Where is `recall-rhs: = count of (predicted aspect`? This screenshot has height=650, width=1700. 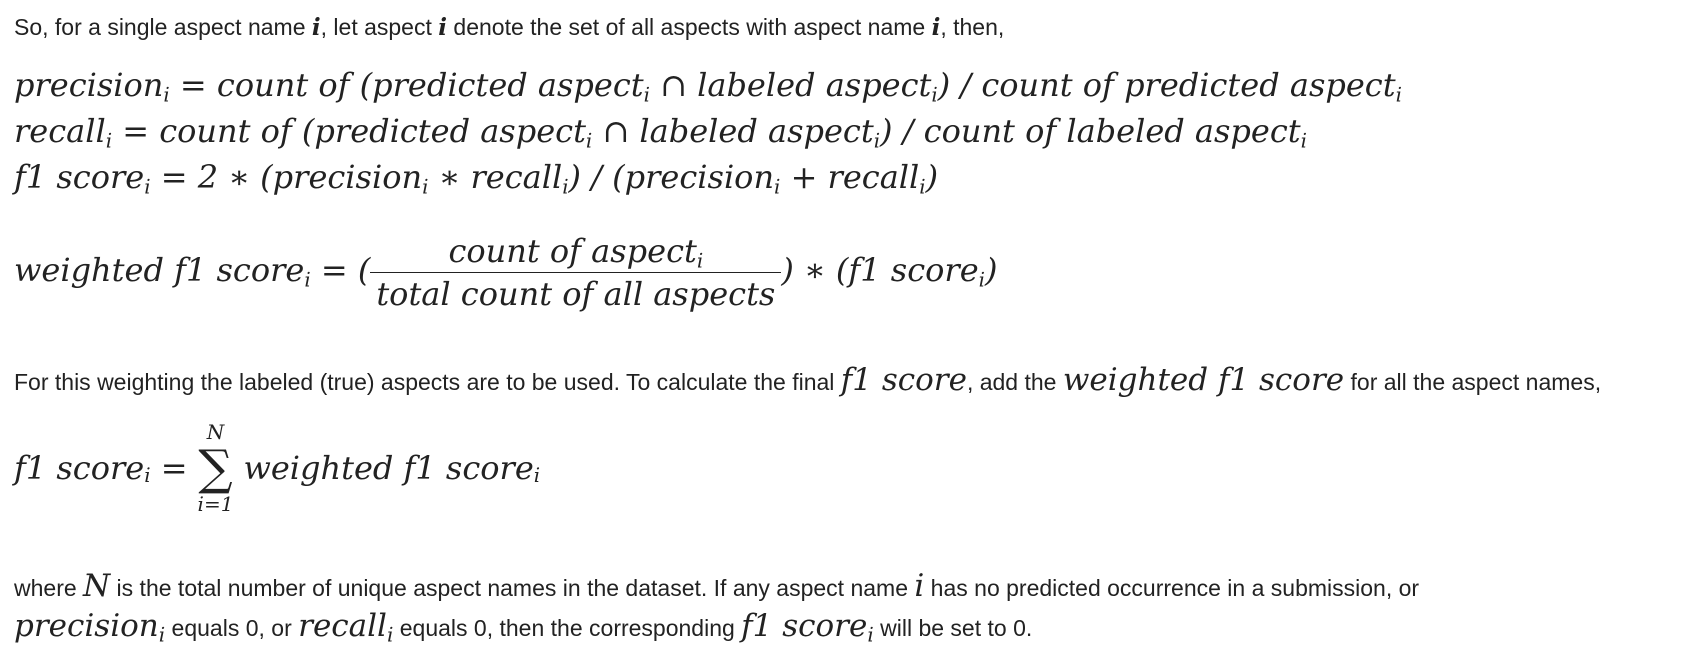
recall-rhs: = count of (predicted aspect is located at coordinates (349, 131).